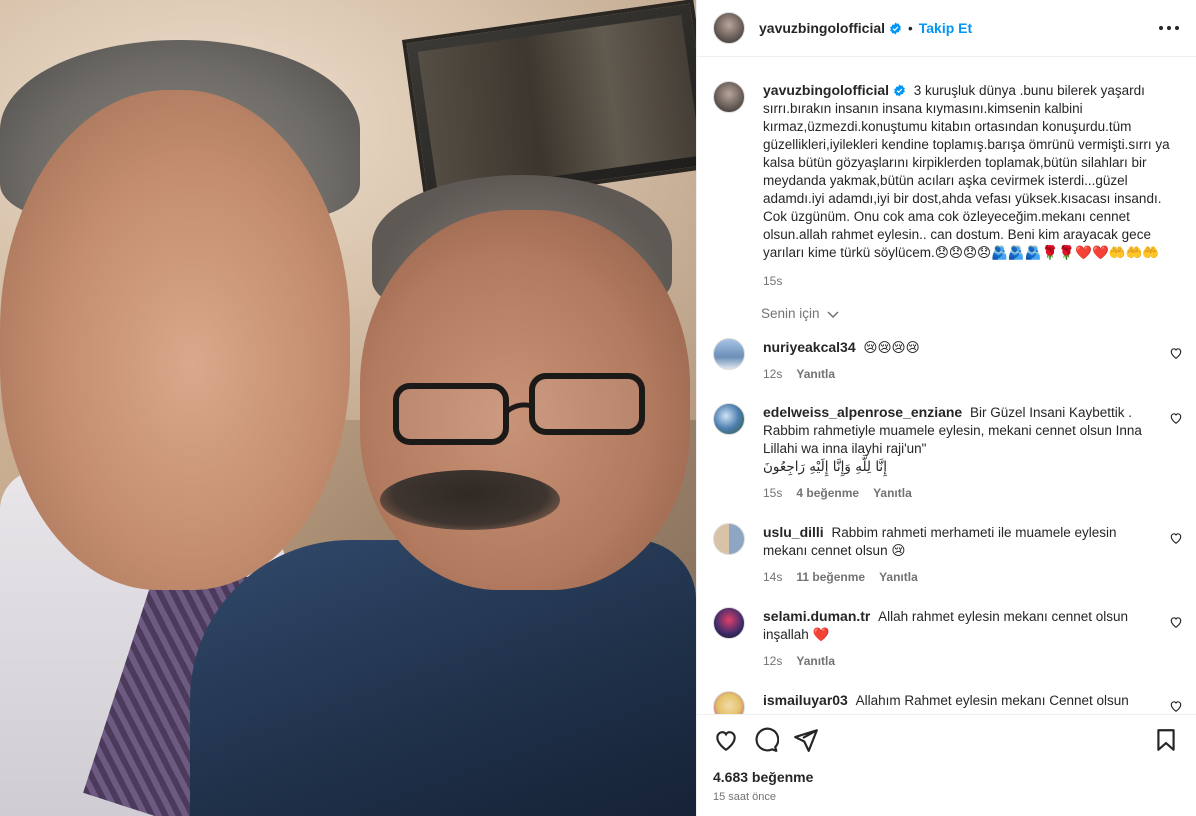 The height and width of the screenshot is (816, 1196). What do you see at coordinates (805, 700) in the screenshot?
I see `comment-username: ismailuyar03` at bounding box center [805, 700].